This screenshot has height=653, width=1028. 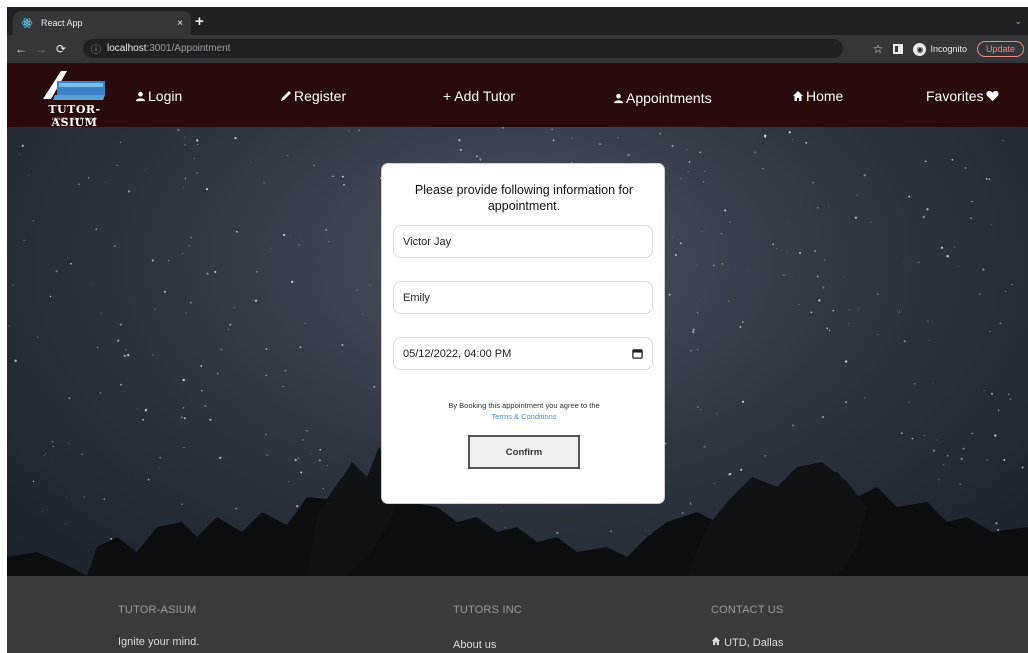 I want to click on address-bar: ⓘ localhost:3001/Appointment, so click(x=463, y=48).